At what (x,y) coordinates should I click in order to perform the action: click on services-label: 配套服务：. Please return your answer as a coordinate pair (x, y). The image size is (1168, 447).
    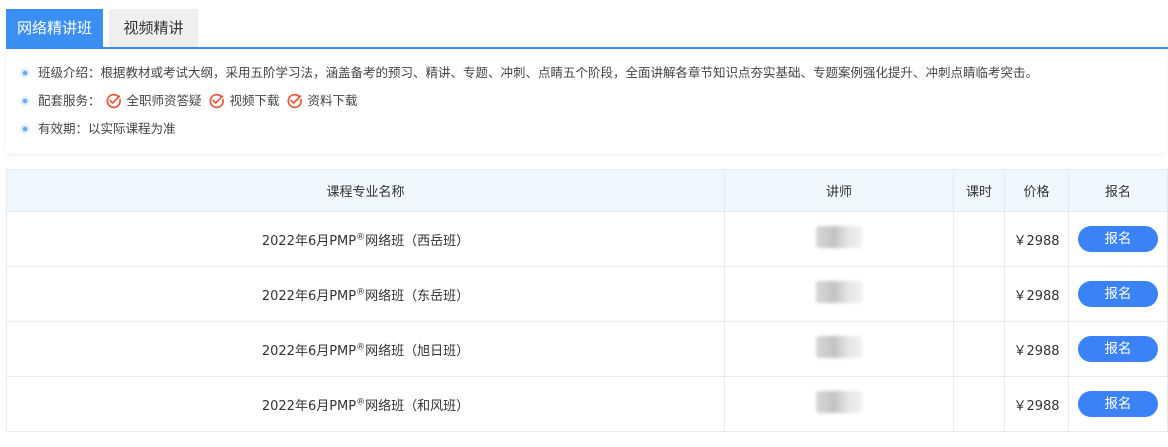
    Looking at the image, I should click on (69, 100).